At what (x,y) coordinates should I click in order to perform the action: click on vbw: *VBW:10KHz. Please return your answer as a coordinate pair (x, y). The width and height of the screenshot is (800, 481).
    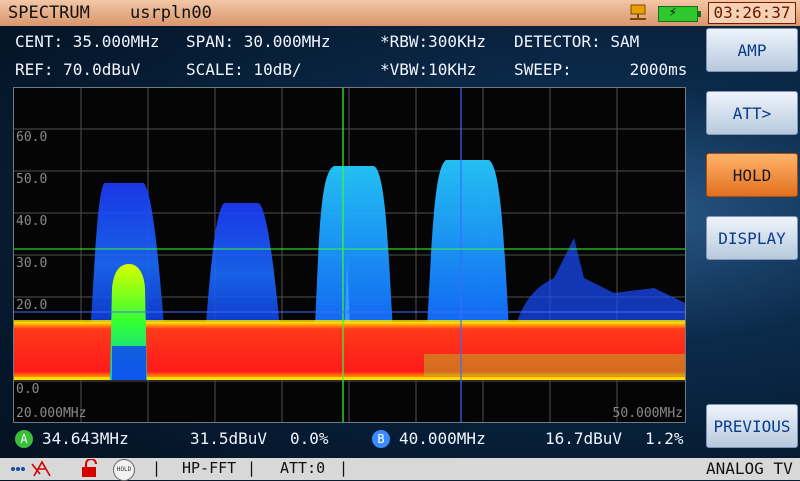
    Looking at the image, I should click on (428, 69).